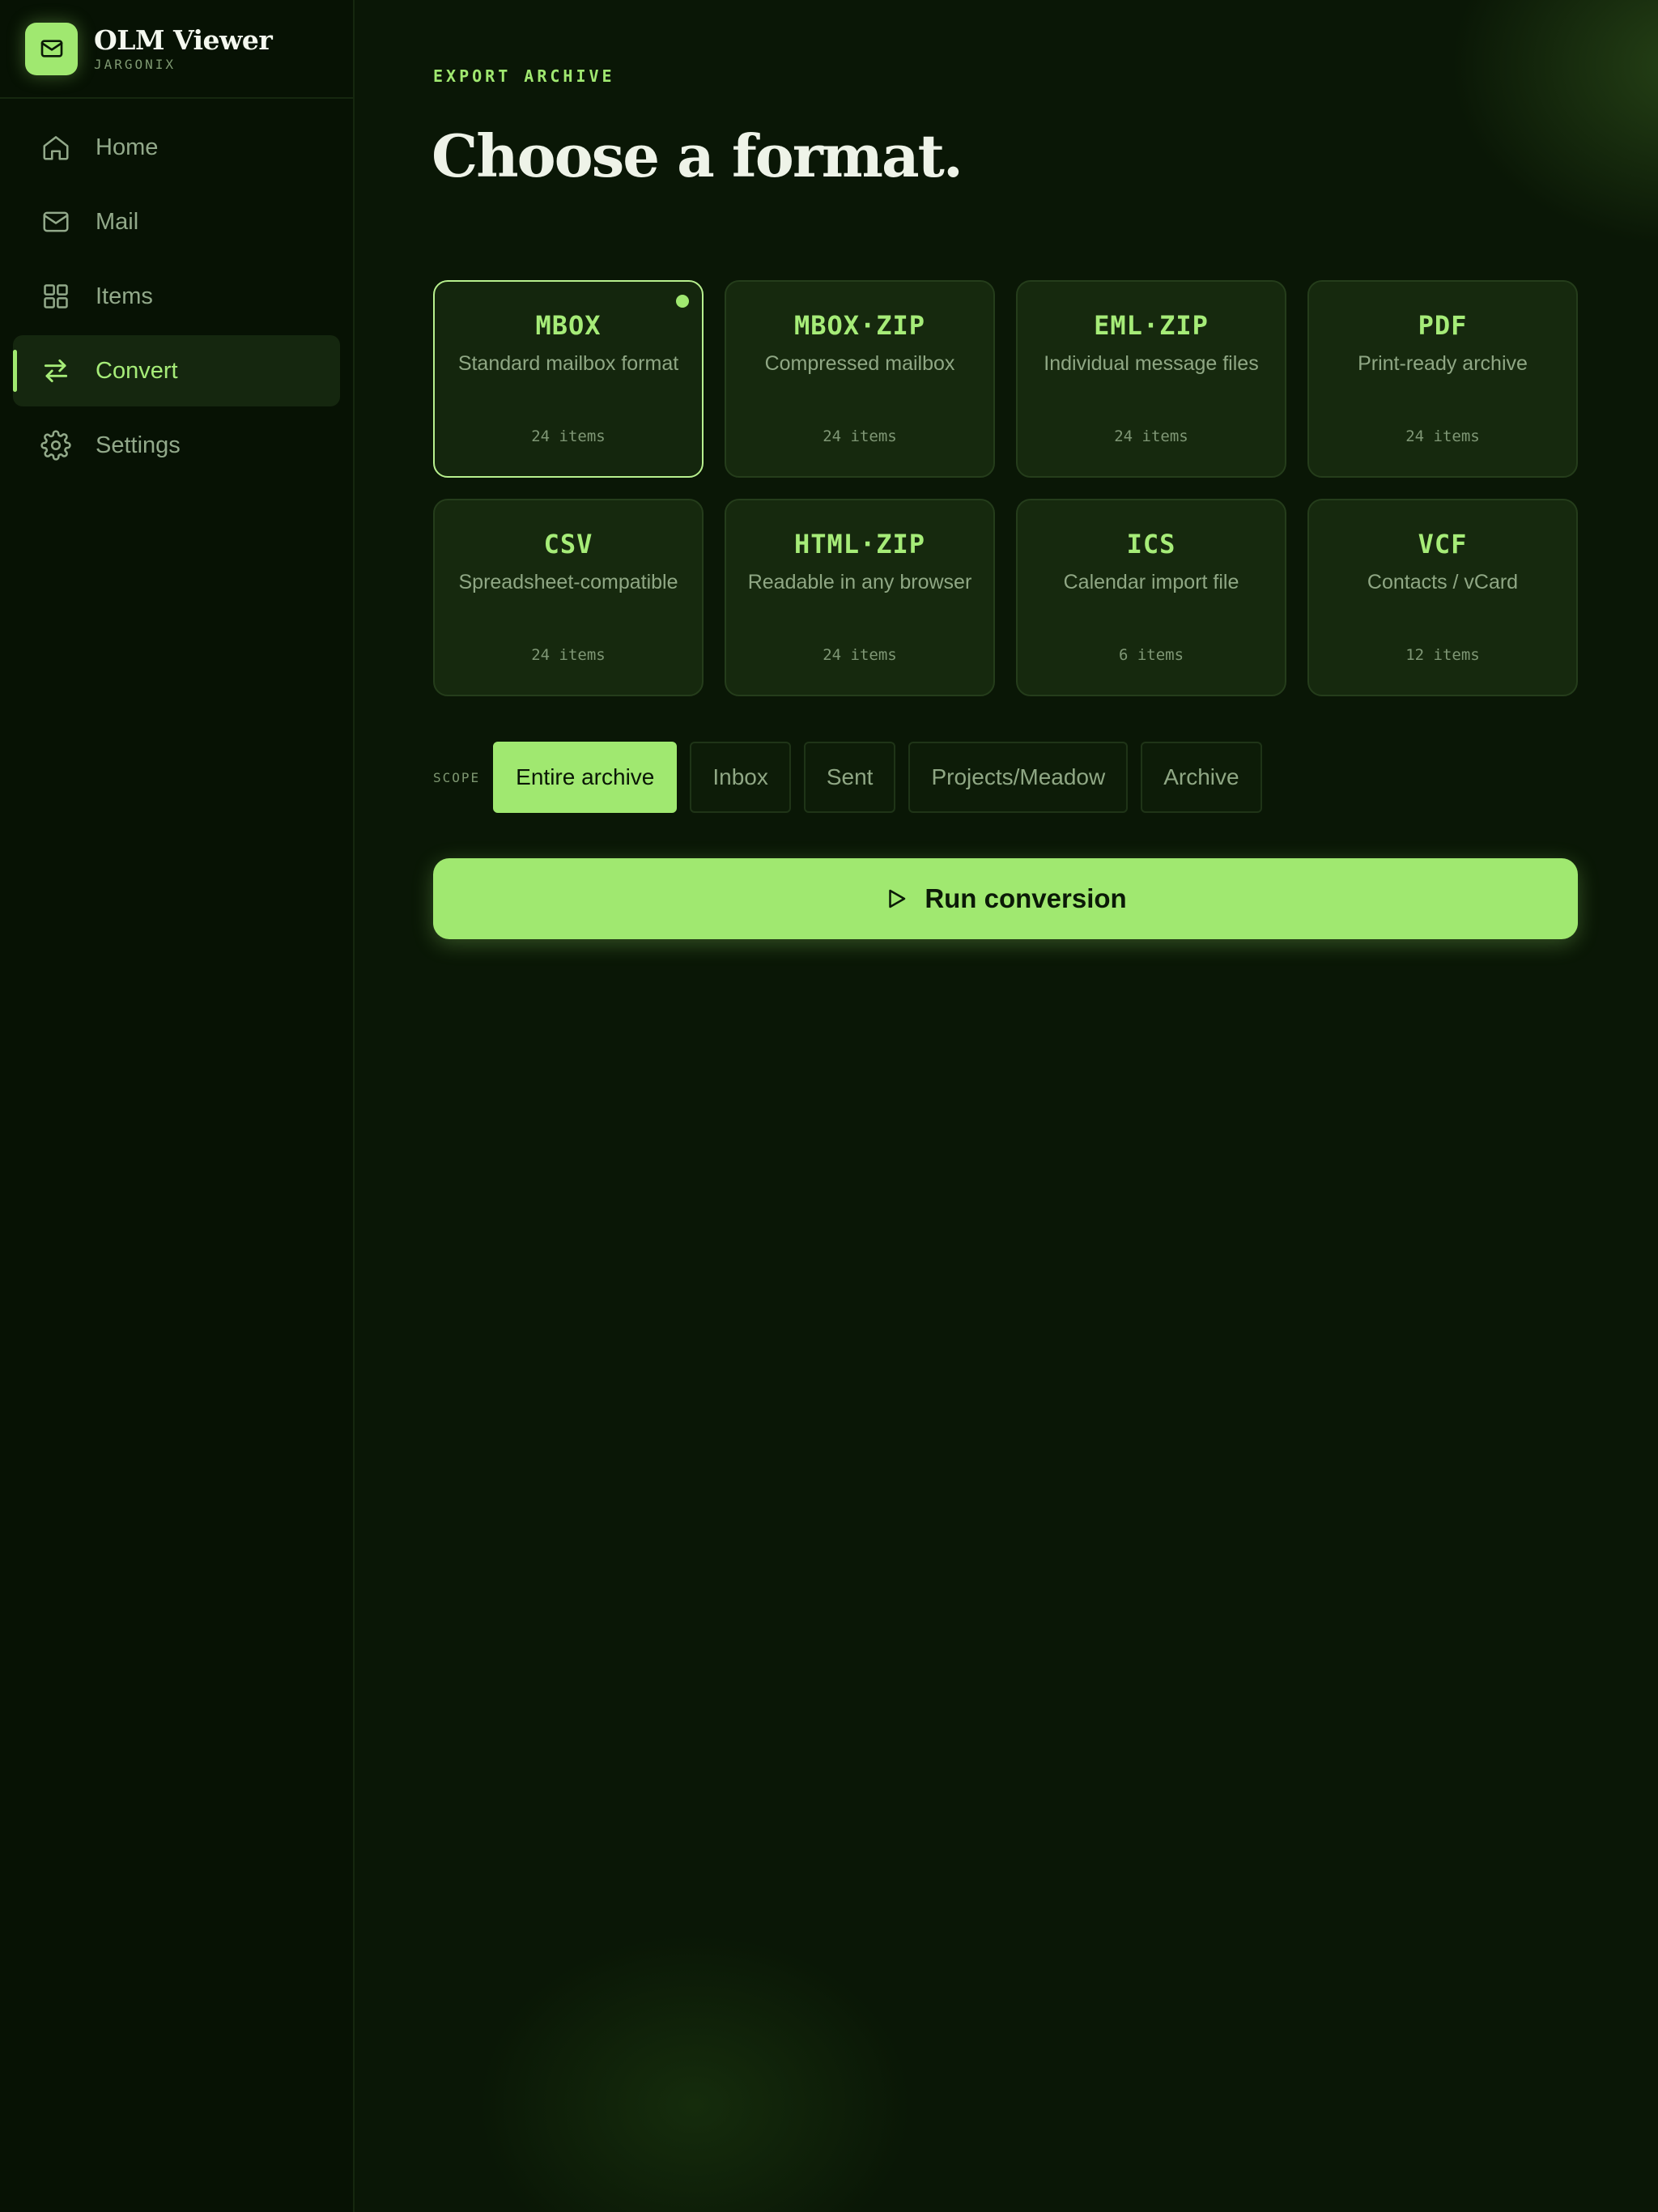 Image resolution: width=1658 pixels, height=2212 pixels. Describe the element at coordinates (568, 379) in the screenshot. I see `format-card-mbox: MBOX Standard mailbox format 24 items` at that location.